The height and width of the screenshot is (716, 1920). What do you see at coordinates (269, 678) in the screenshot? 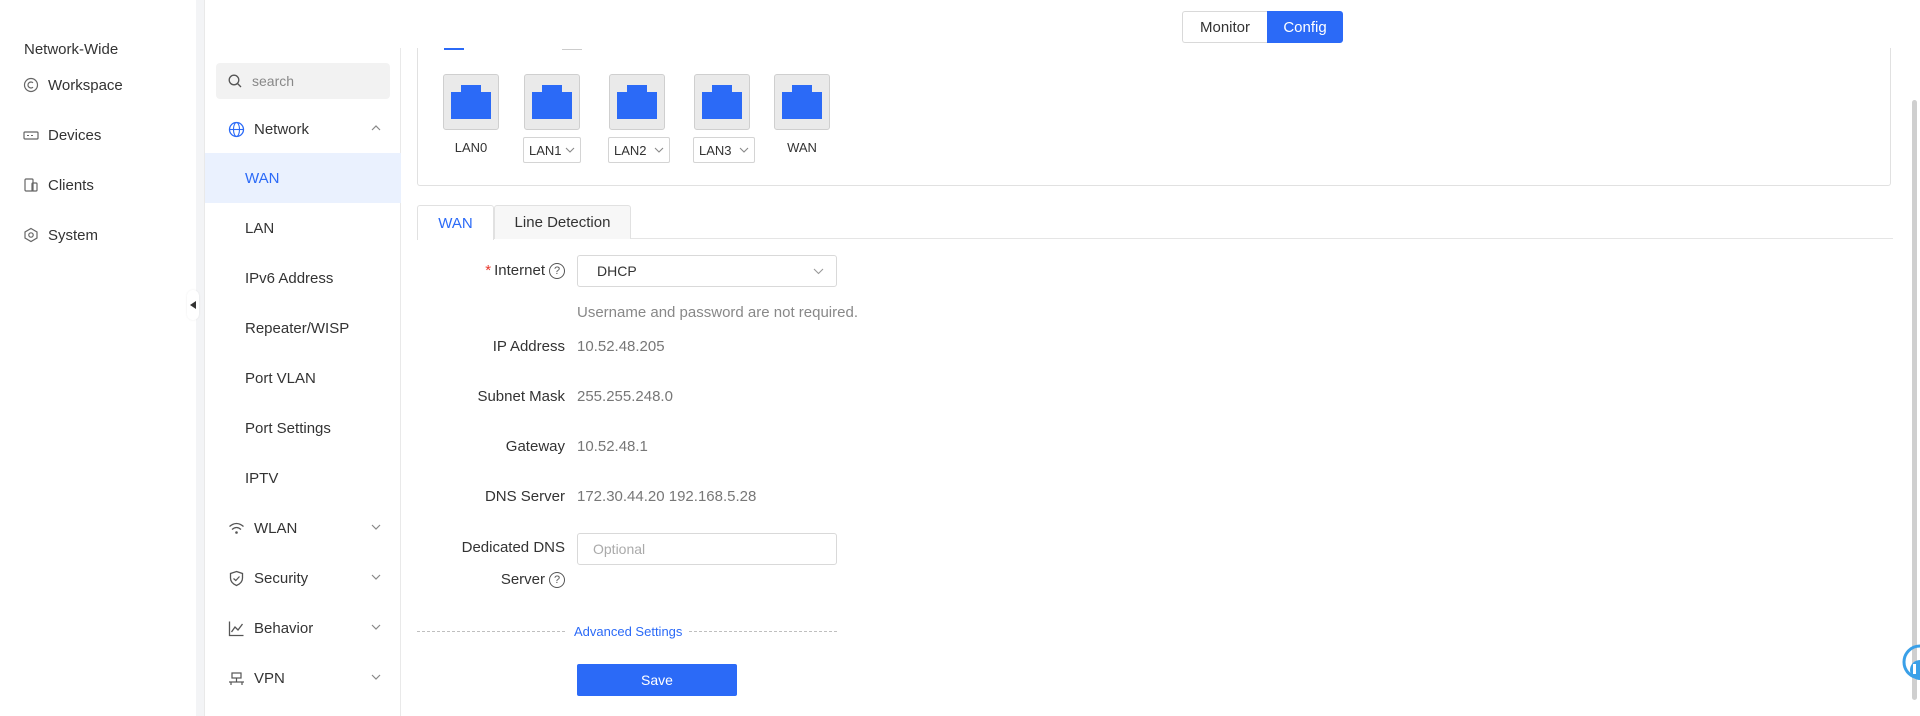
I see `sidebar-group-label: VPN` at bounding box center [269, 678].